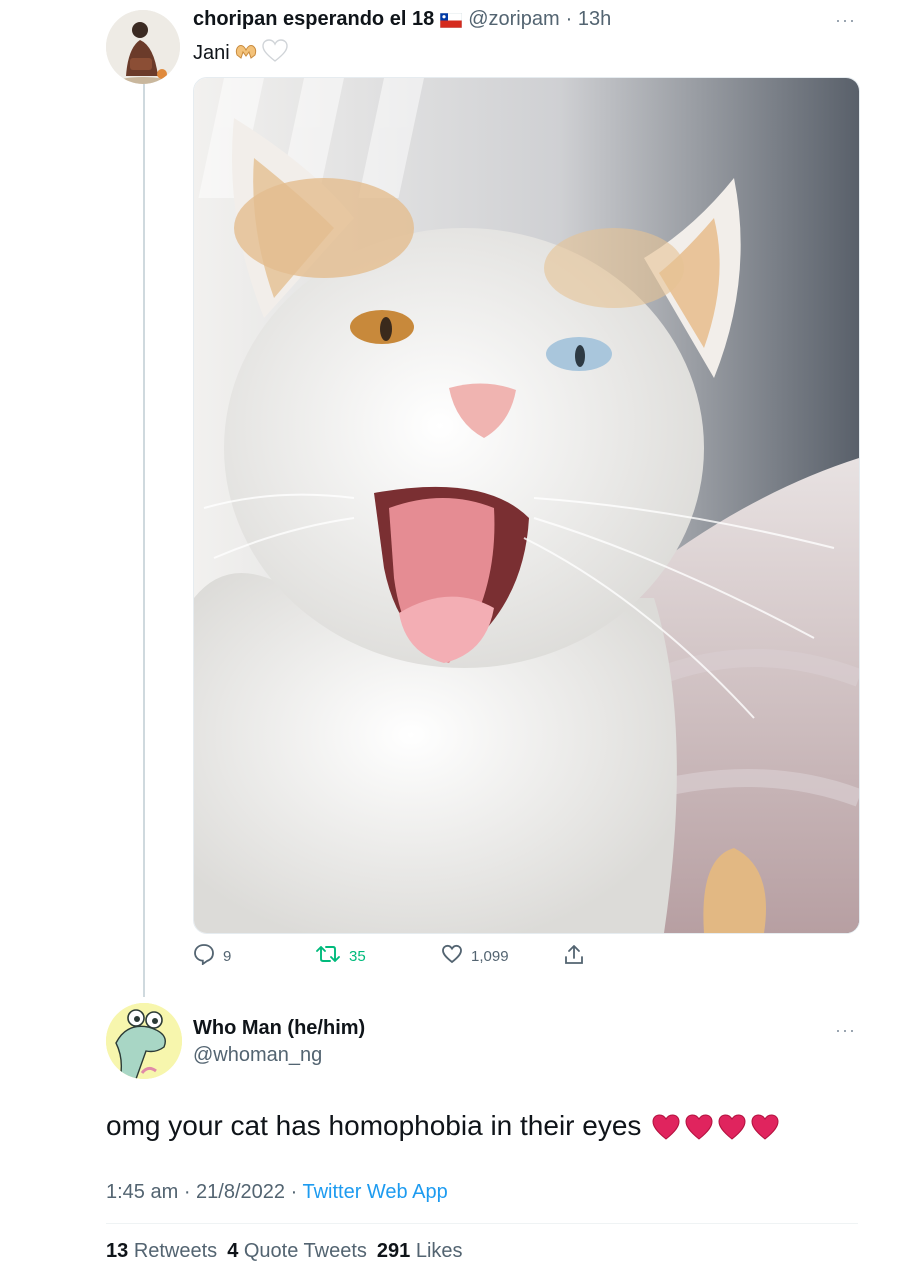 This screenshot has height=1280, width=923. I want to click on likes-count: 291, so click(393, 1251).